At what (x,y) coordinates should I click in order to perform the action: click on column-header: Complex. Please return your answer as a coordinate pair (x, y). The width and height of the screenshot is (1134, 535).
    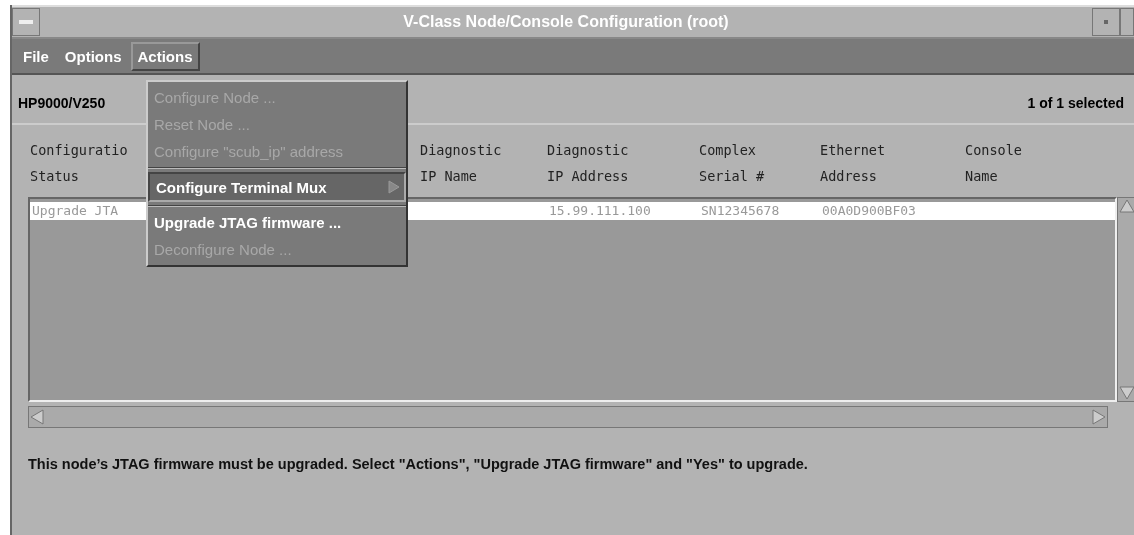
    Looking at the image, I should click on (727, 150).